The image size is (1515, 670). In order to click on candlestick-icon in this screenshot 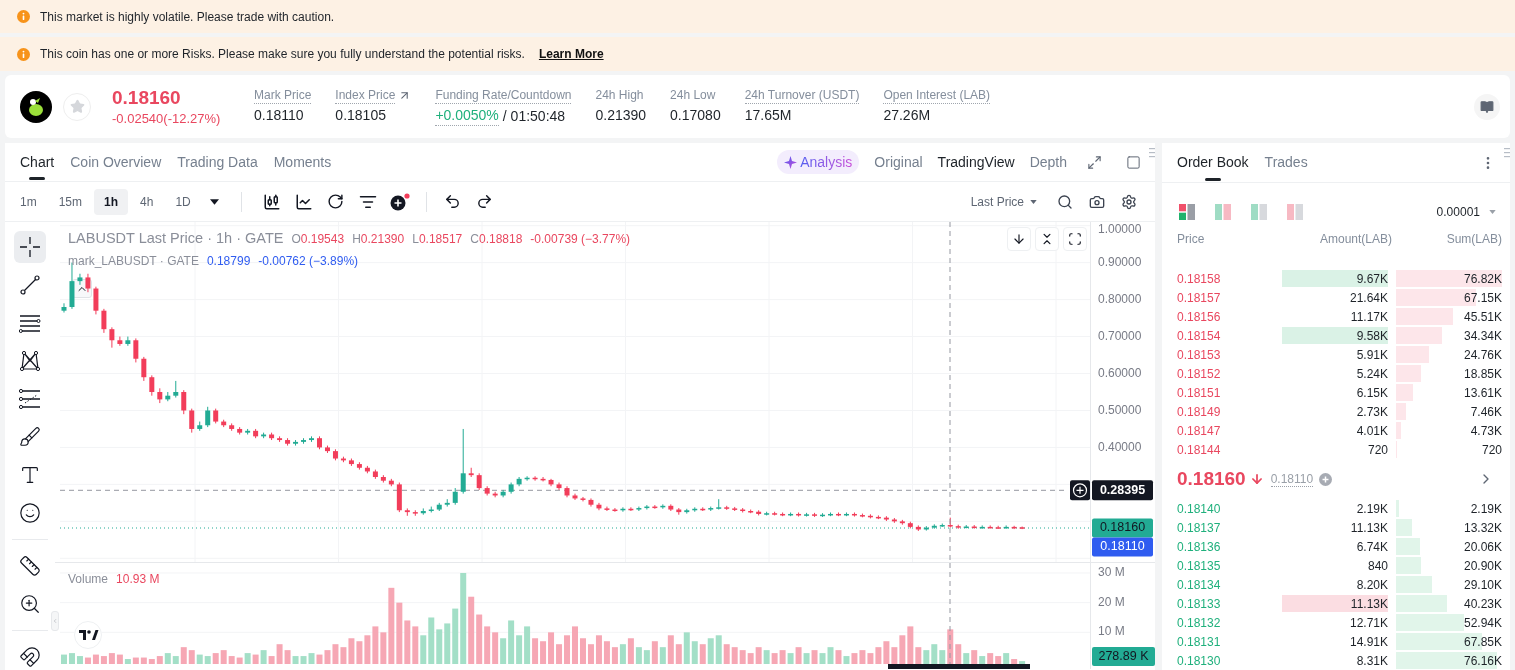, I will do `click(271, 201)`.